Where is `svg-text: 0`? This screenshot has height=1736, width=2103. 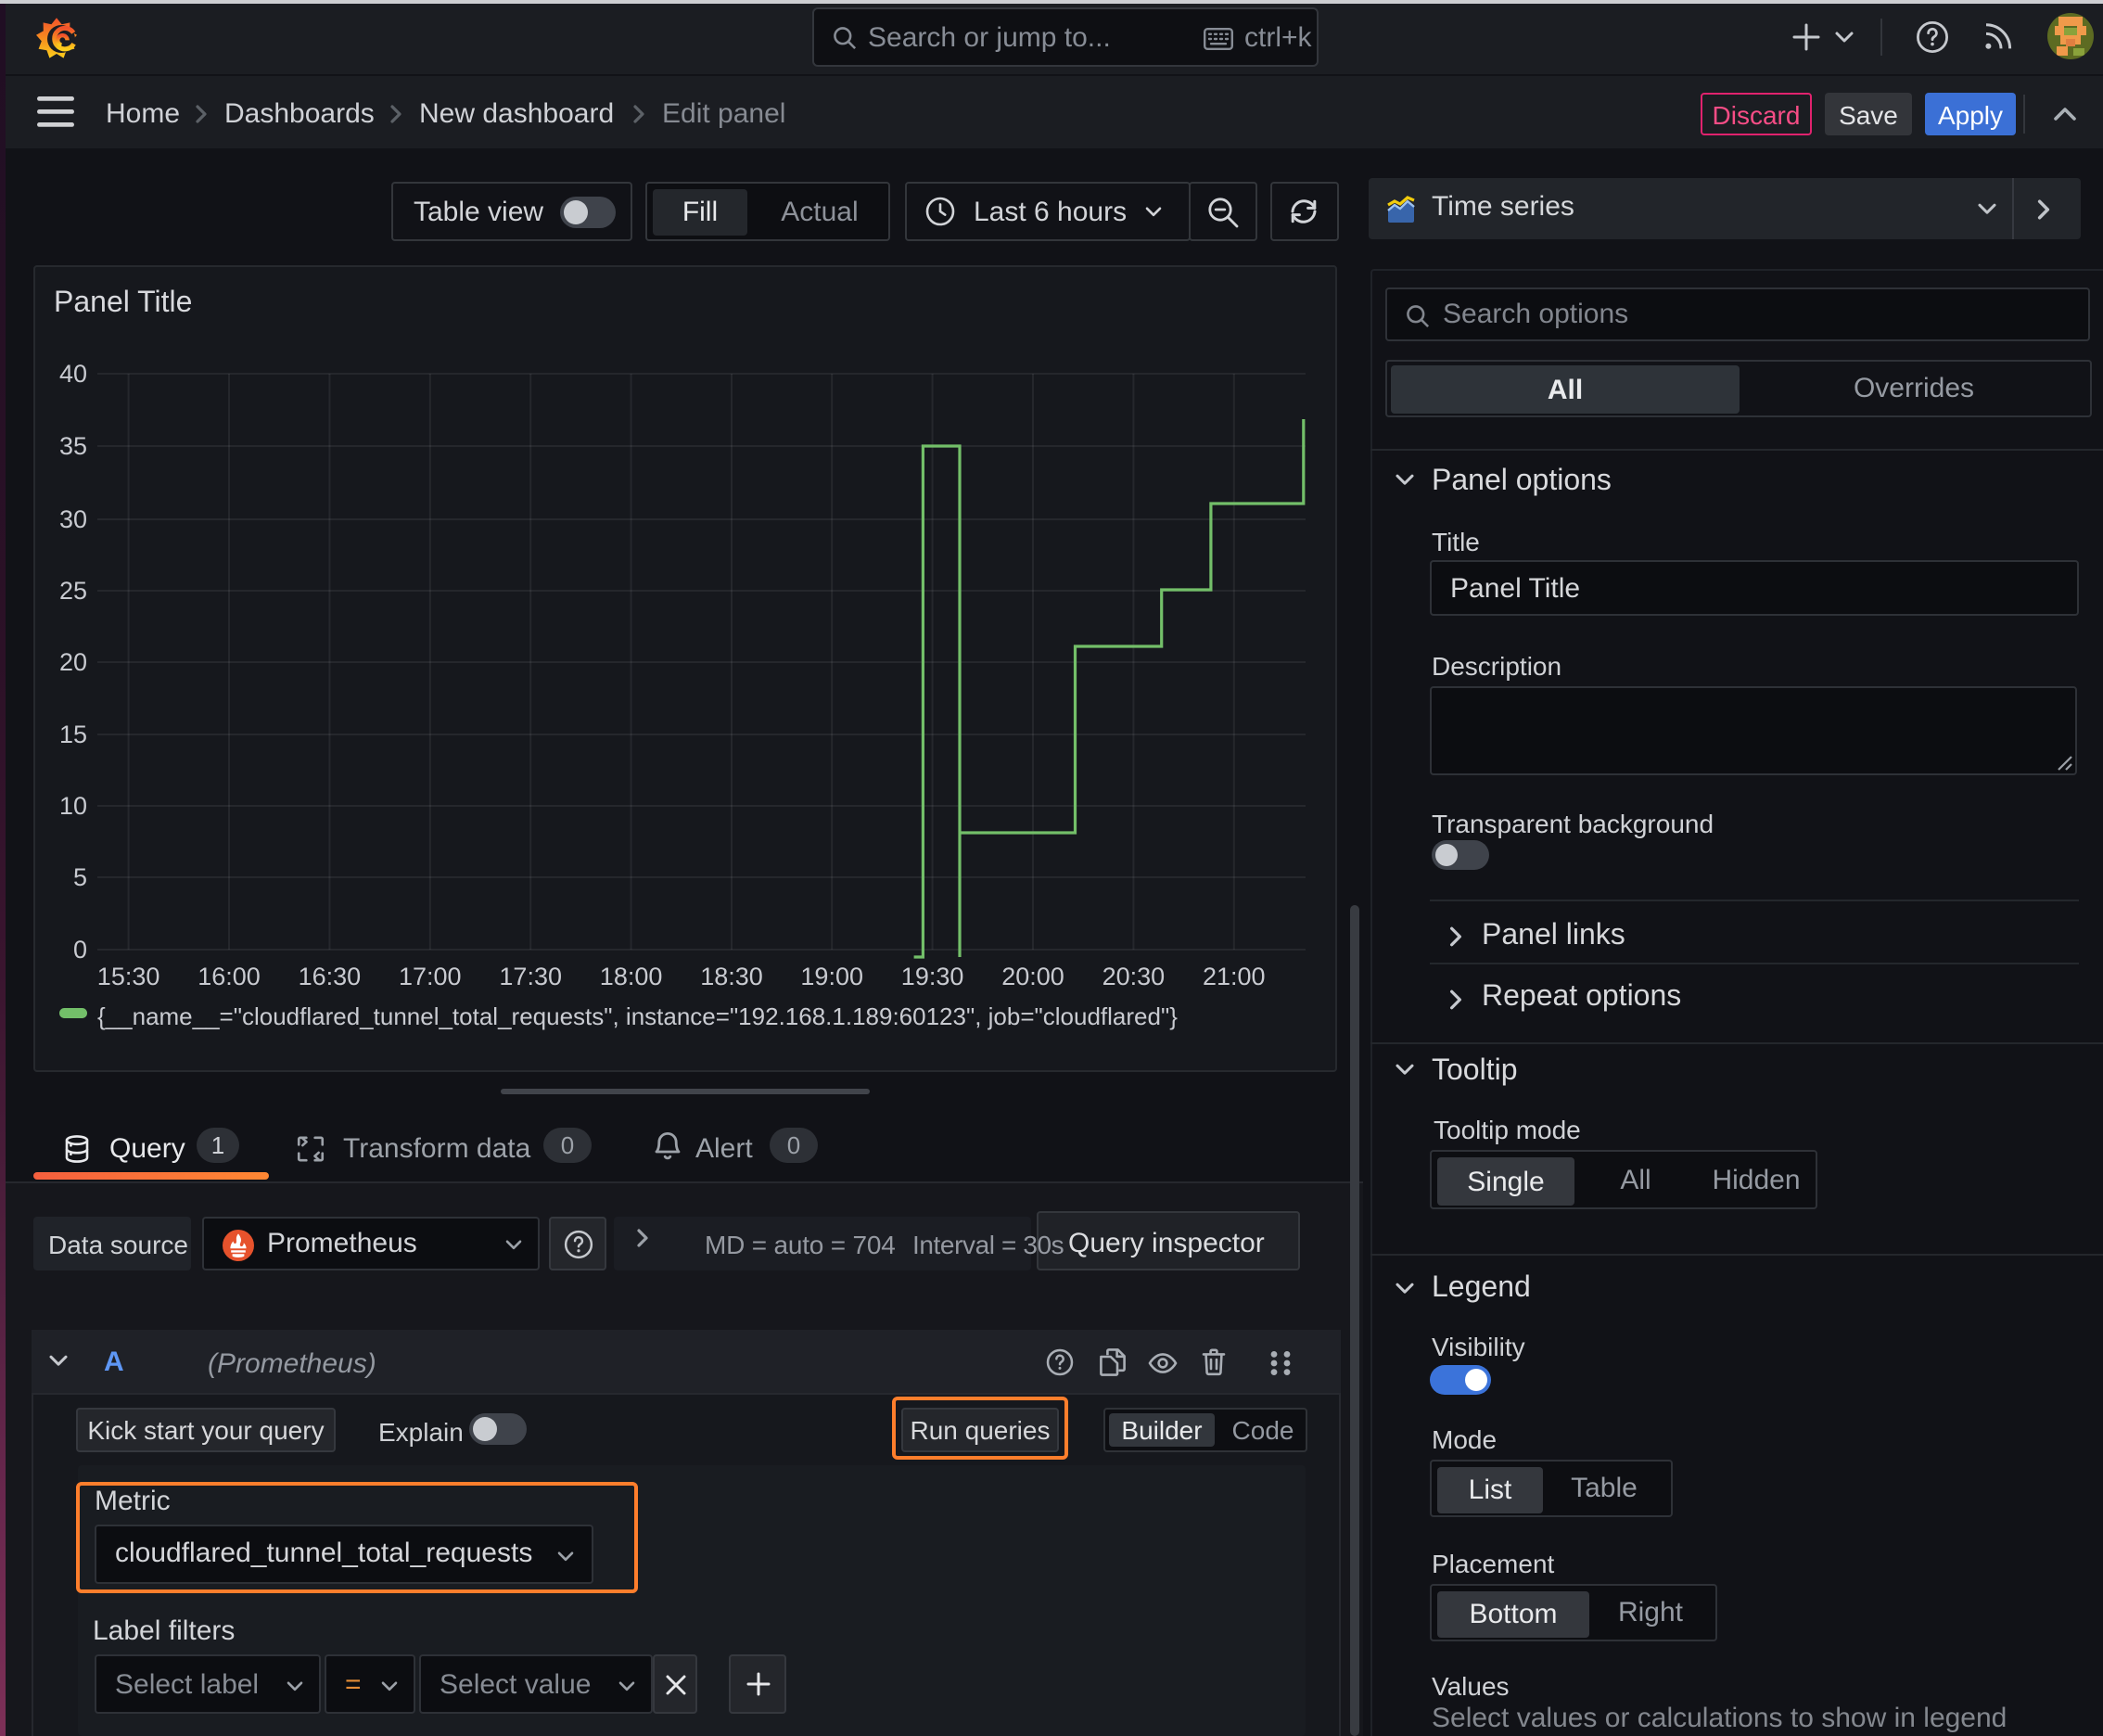
svg-text: 0 is located at coordinates (80, 950).